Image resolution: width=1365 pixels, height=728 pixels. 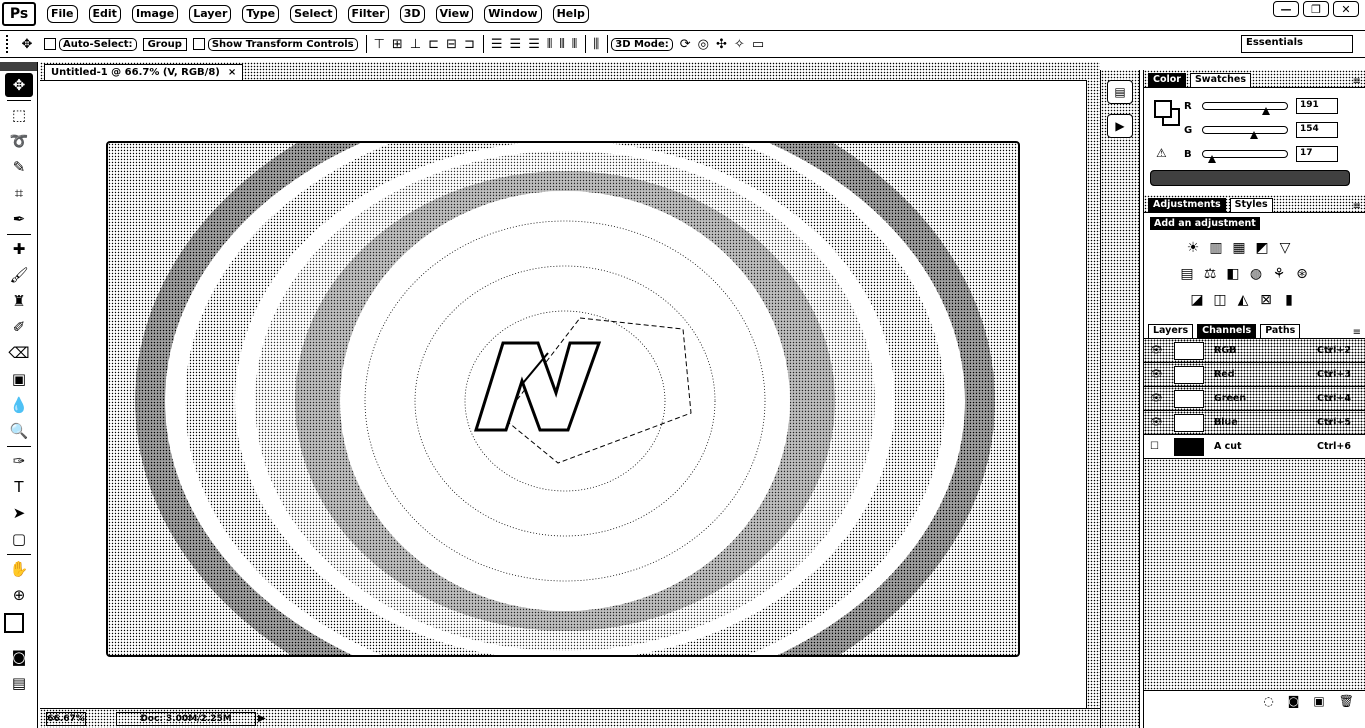 What do you see at coordinates (1216, 248) in the screenshot?
I see `levels-icon: ▥` at bounding box center [1216, 248].